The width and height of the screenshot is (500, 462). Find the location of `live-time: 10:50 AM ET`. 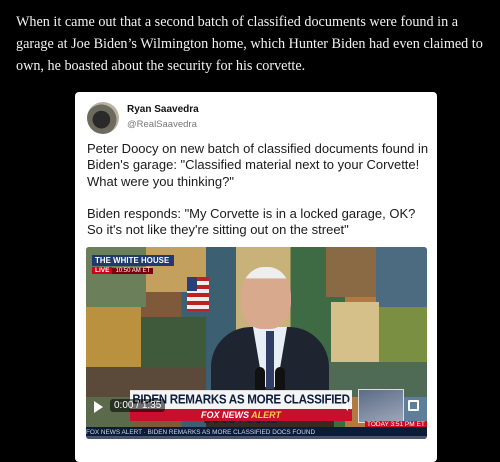

live-time: 10:50 AM ET is located at coordinates (133, 270).